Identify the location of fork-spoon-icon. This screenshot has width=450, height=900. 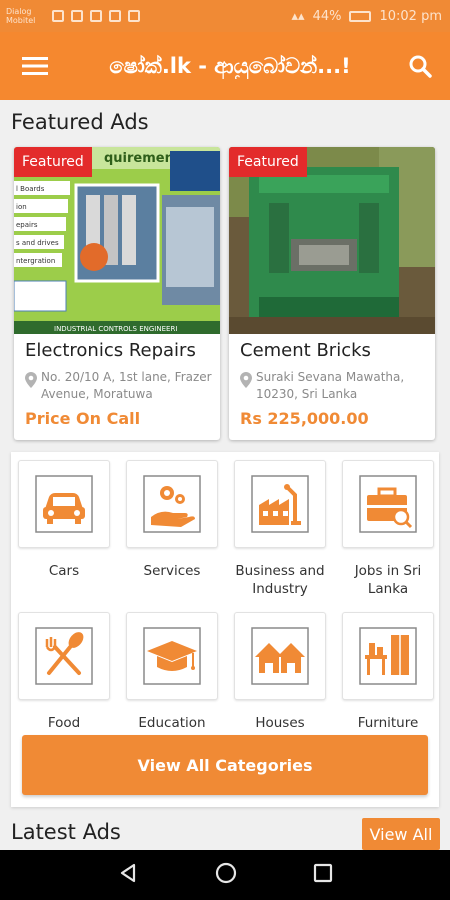
(64, 656).